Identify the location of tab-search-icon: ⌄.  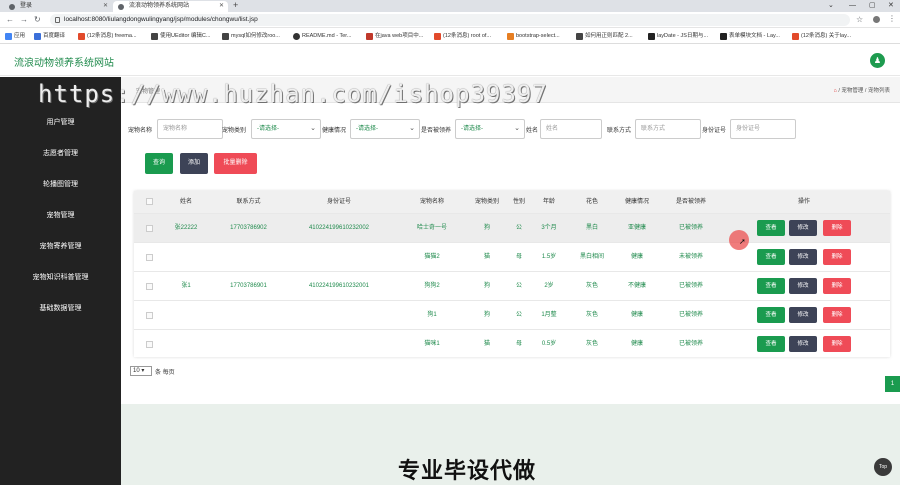
(831, 5).